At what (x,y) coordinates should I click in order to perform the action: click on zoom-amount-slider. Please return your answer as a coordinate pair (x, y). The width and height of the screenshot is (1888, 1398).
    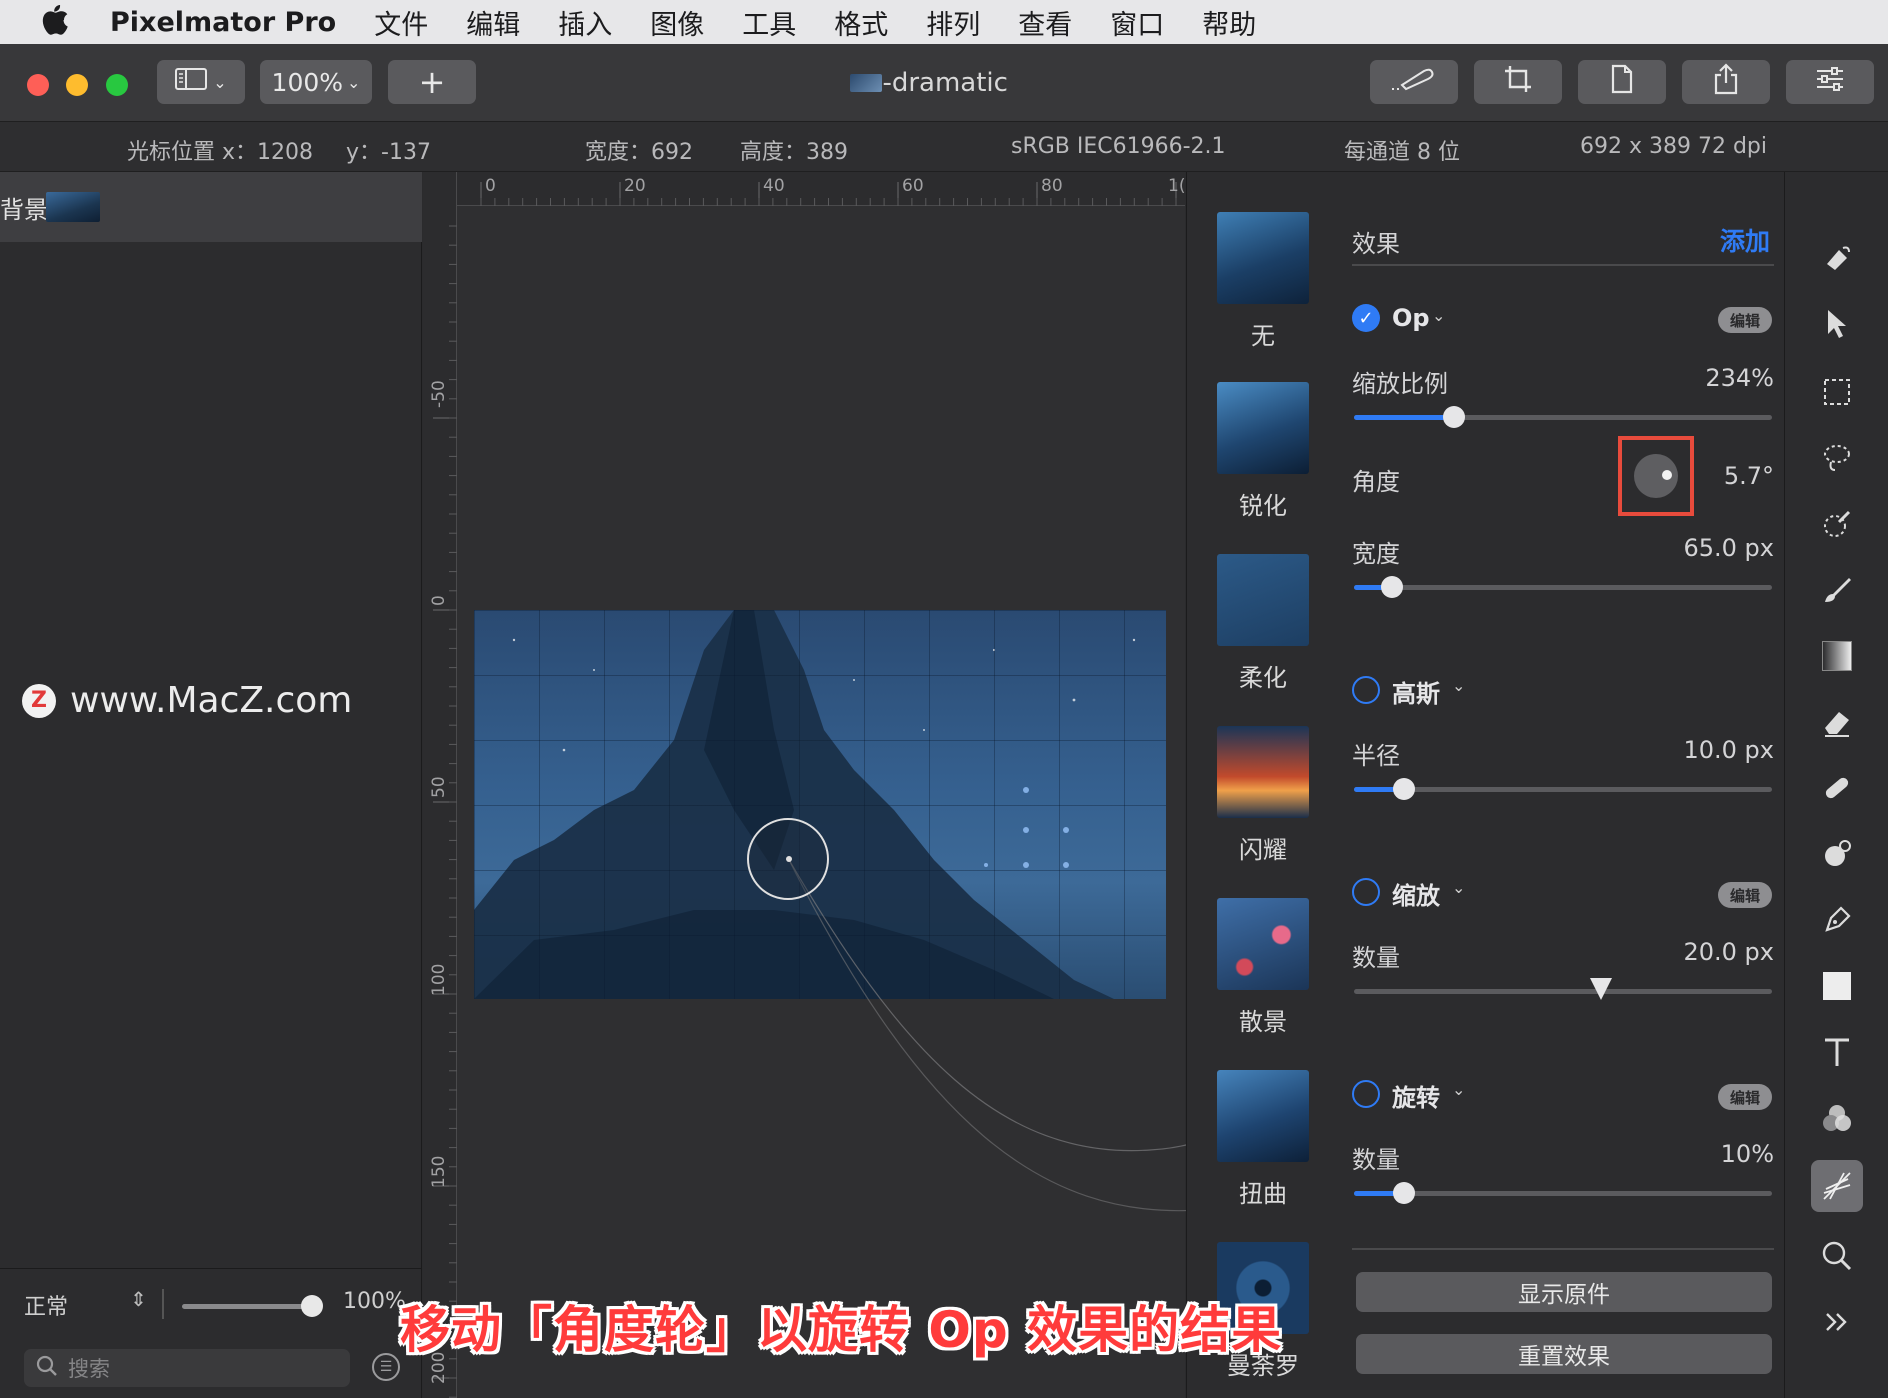
    Looking at the image, I should click on (1563, 991).